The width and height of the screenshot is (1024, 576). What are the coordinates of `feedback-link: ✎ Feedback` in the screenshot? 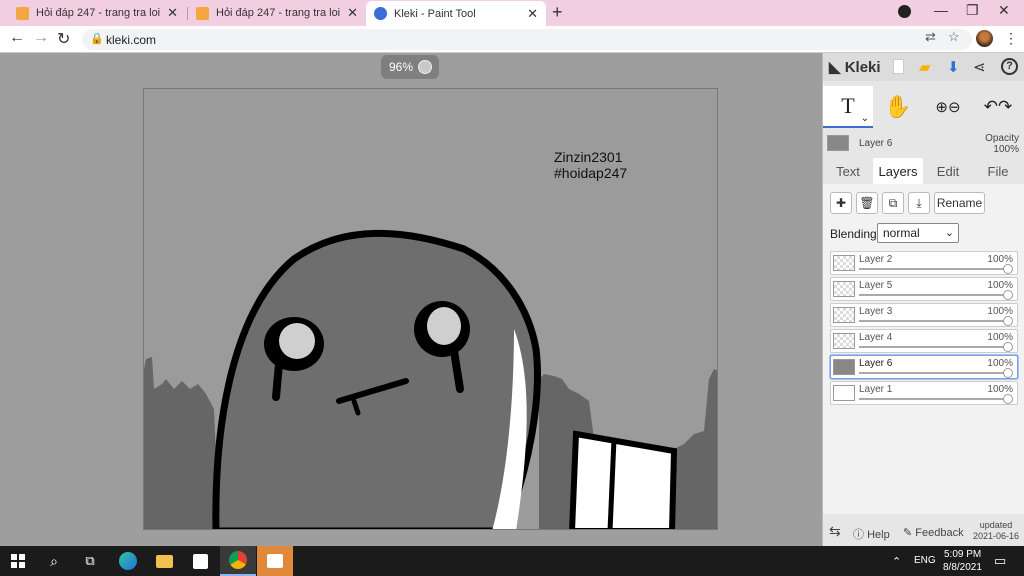 It's located at (933, 532).